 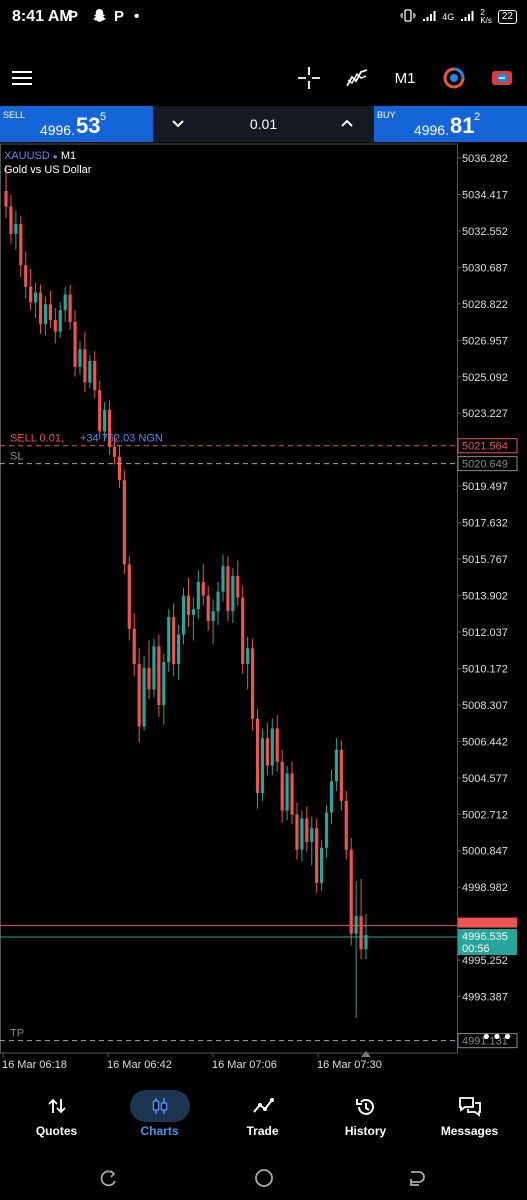 I want to click on back-icon, so click(x=417, y=1178).